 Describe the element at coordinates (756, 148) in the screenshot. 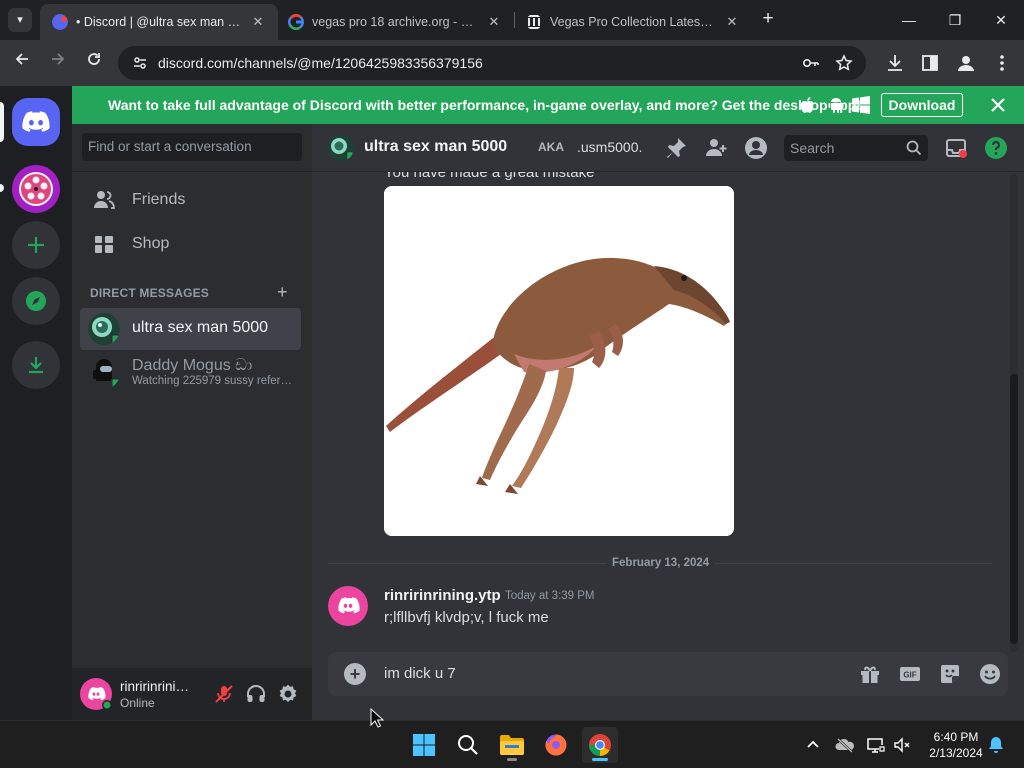

I see `user-profile-icon` at that location.